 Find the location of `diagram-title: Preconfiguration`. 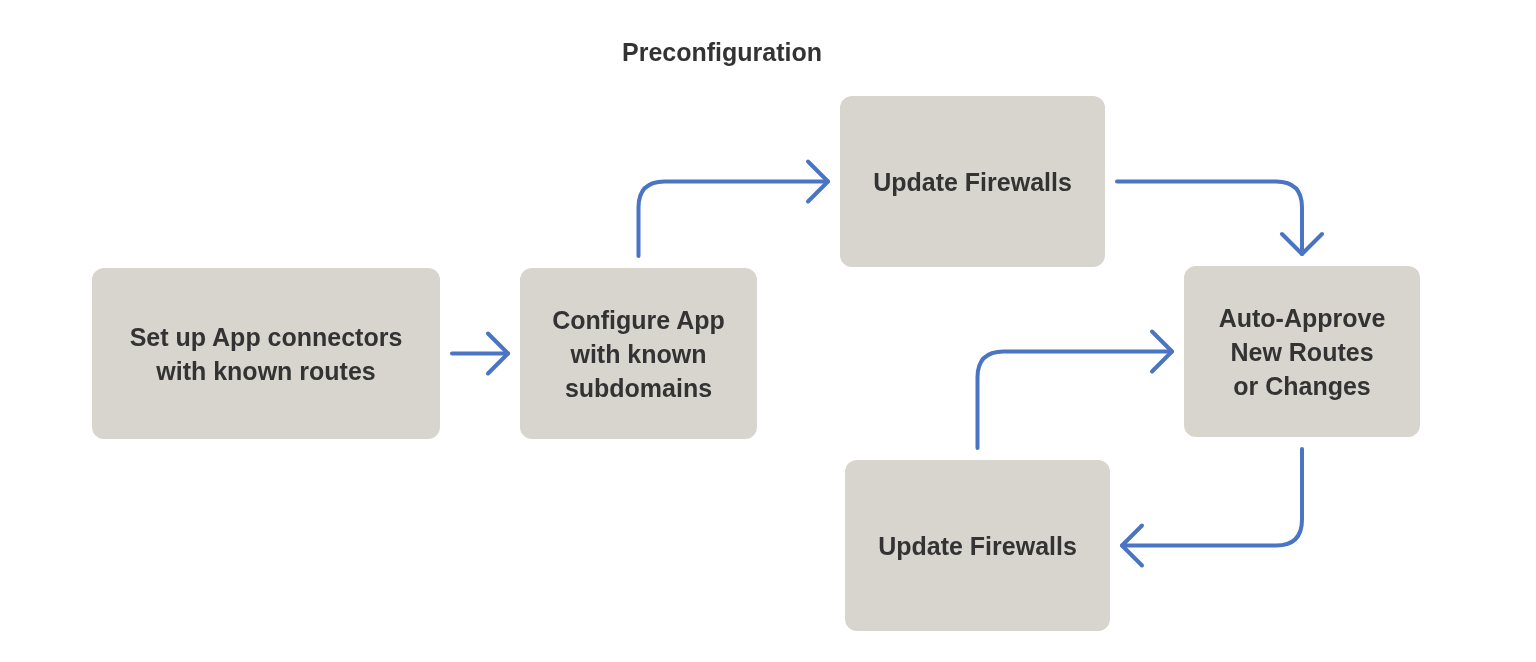

diagram-title: Preconfiguration is located at coordinates (722, 52).